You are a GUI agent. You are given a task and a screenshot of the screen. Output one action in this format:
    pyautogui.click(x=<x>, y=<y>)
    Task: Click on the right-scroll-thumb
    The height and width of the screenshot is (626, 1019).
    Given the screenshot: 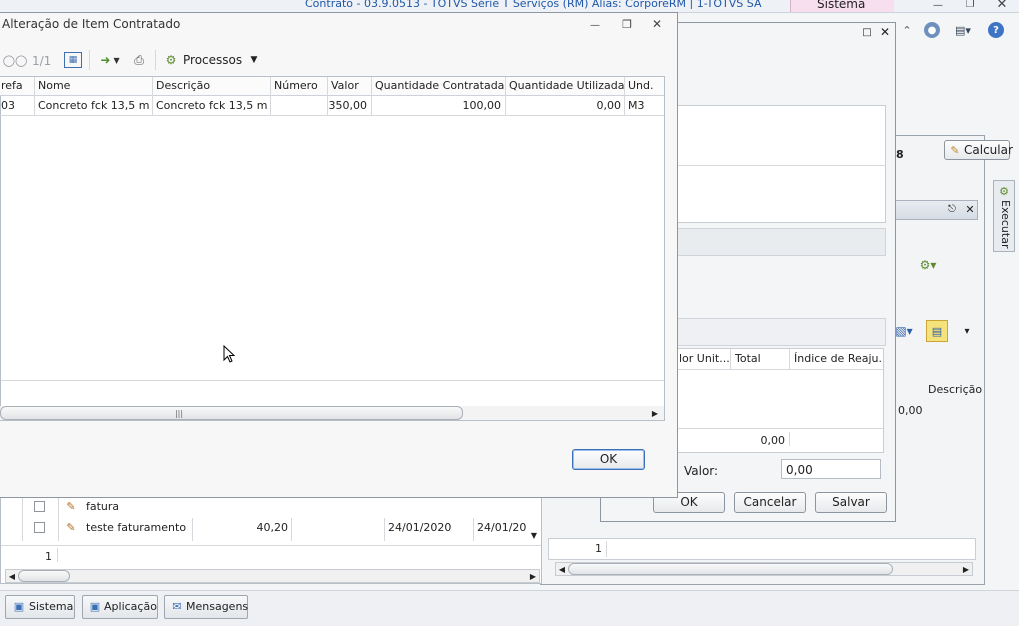 What is the action you would take?
    pyautogui.click(x=730, y=569)
    